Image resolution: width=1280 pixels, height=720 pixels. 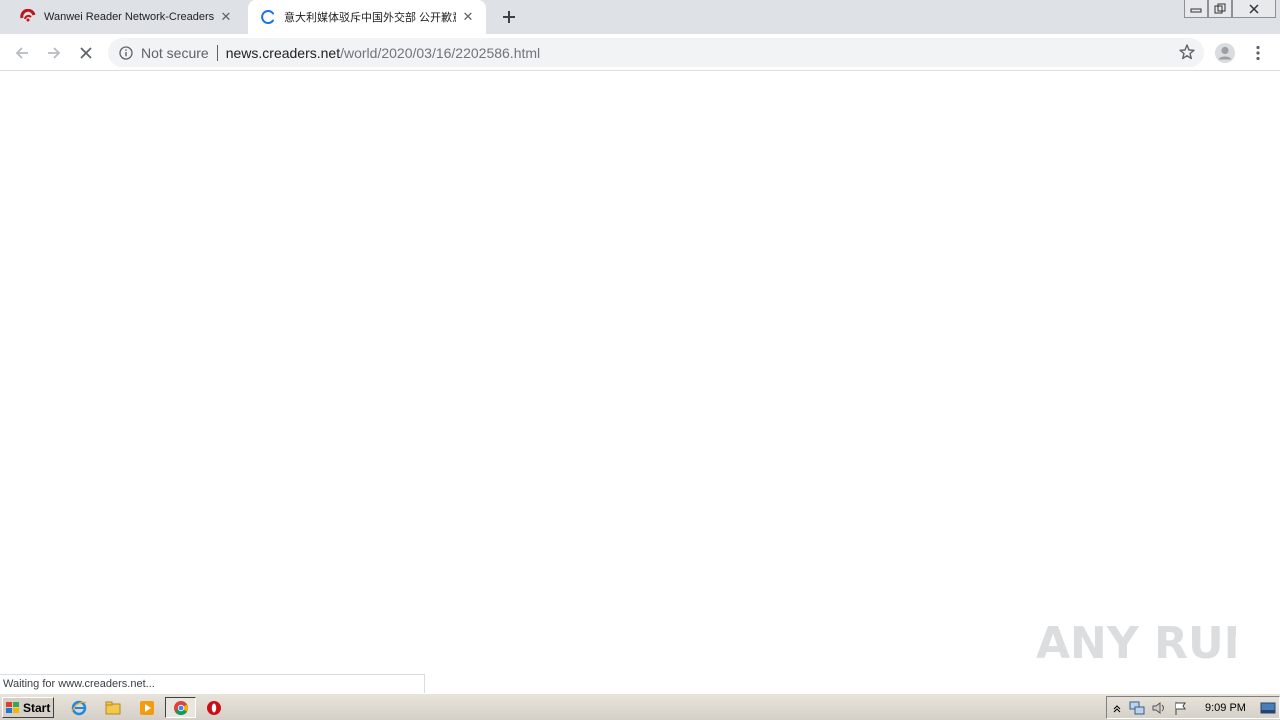 What do you see at coordinates (1137, 708) in the screenshot?
I see `network-icon` at bounding box center [1137, 708].